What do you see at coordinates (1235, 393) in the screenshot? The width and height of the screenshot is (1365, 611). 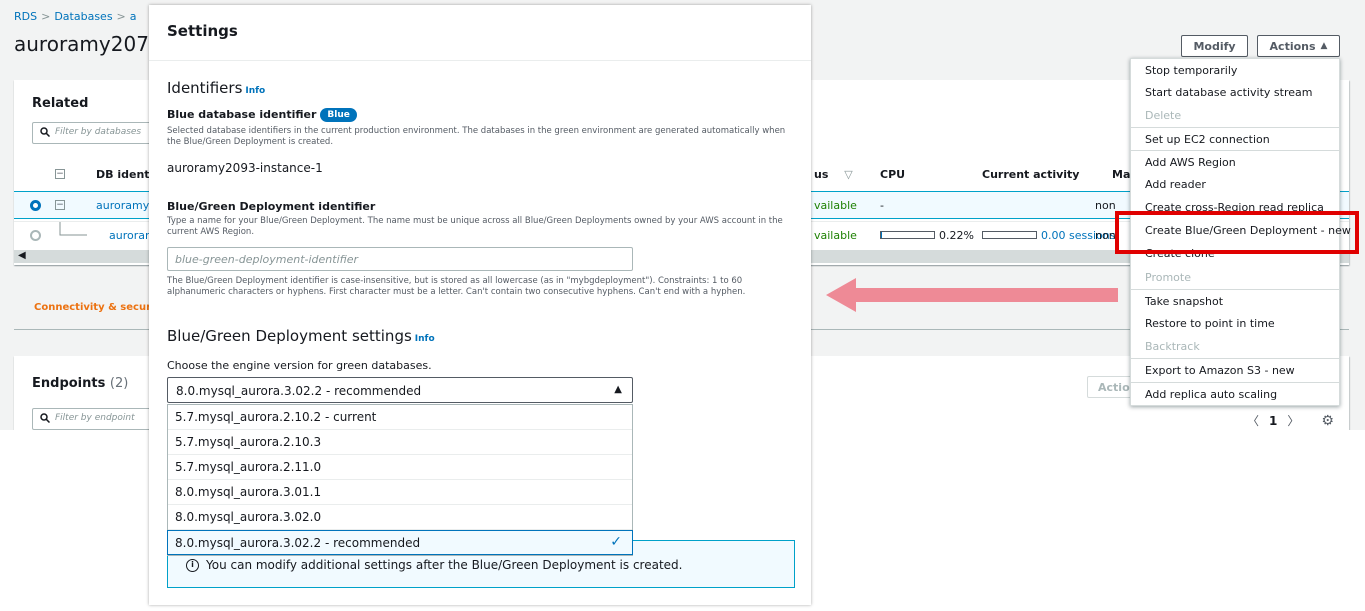 I see `menu-item-add-replica-auto-scaling: Add replica auto scaling` at bounding box center [1235, 393].